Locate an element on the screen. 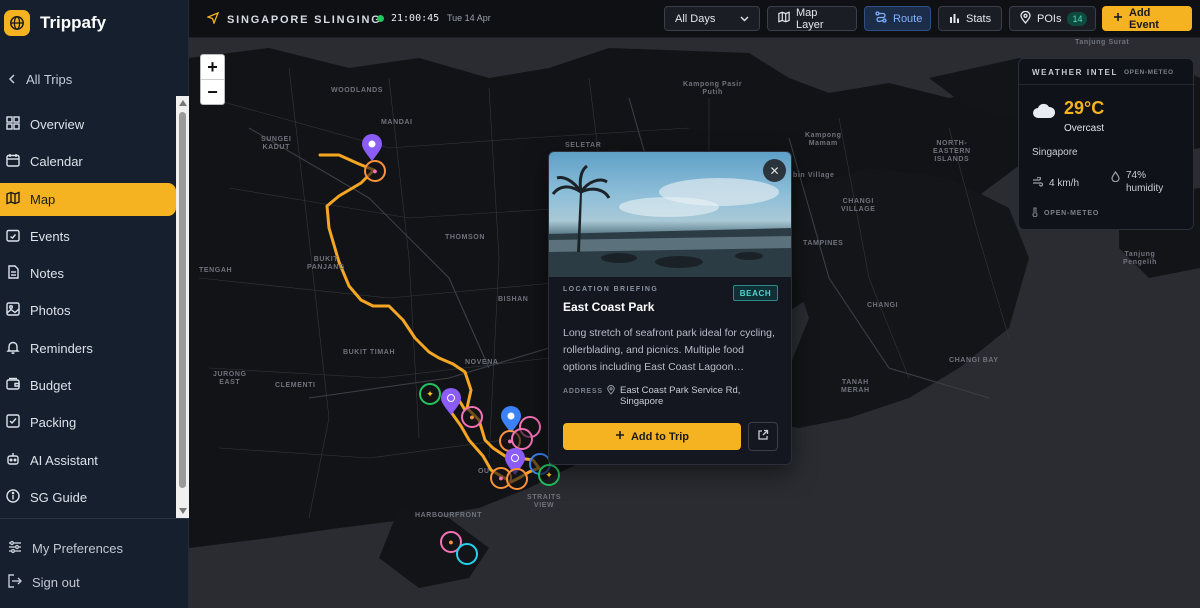 Image resolution: width=1200 pixels, height=608 pixels. sidebar-item-photos: Photos is located at coordinates (88, 310).